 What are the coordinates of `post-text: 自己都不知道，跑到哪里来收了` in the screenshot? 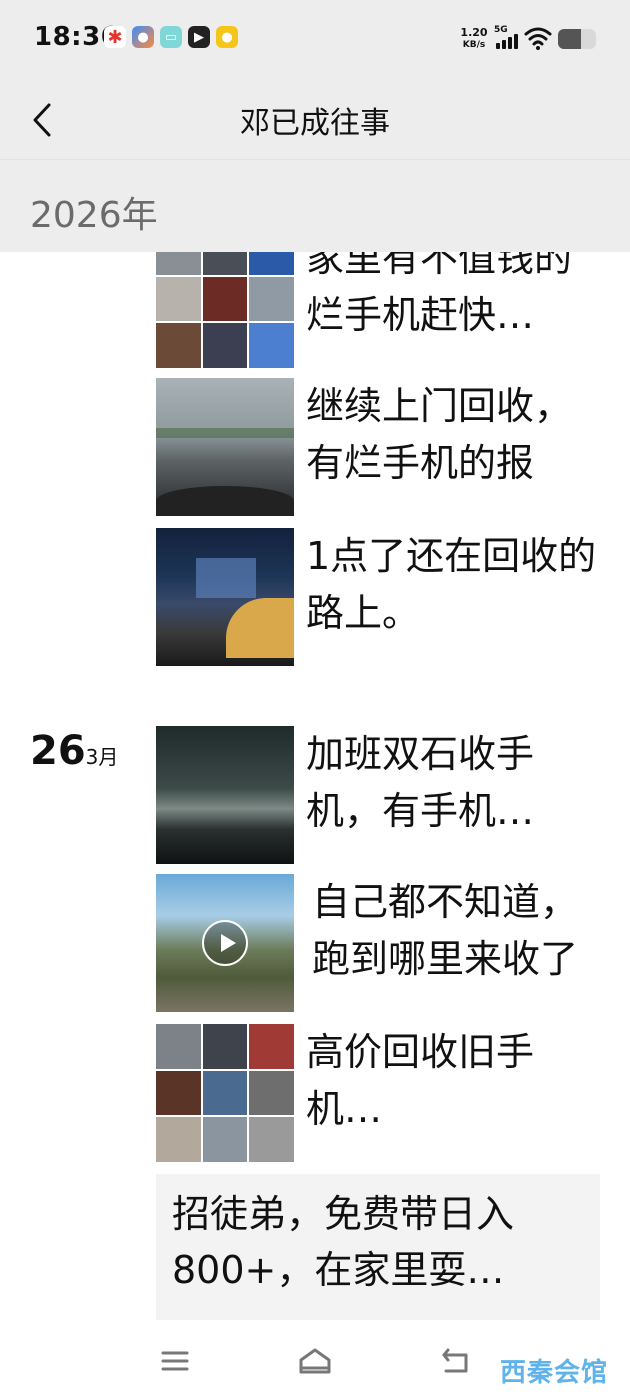 It's located at (462, 931).